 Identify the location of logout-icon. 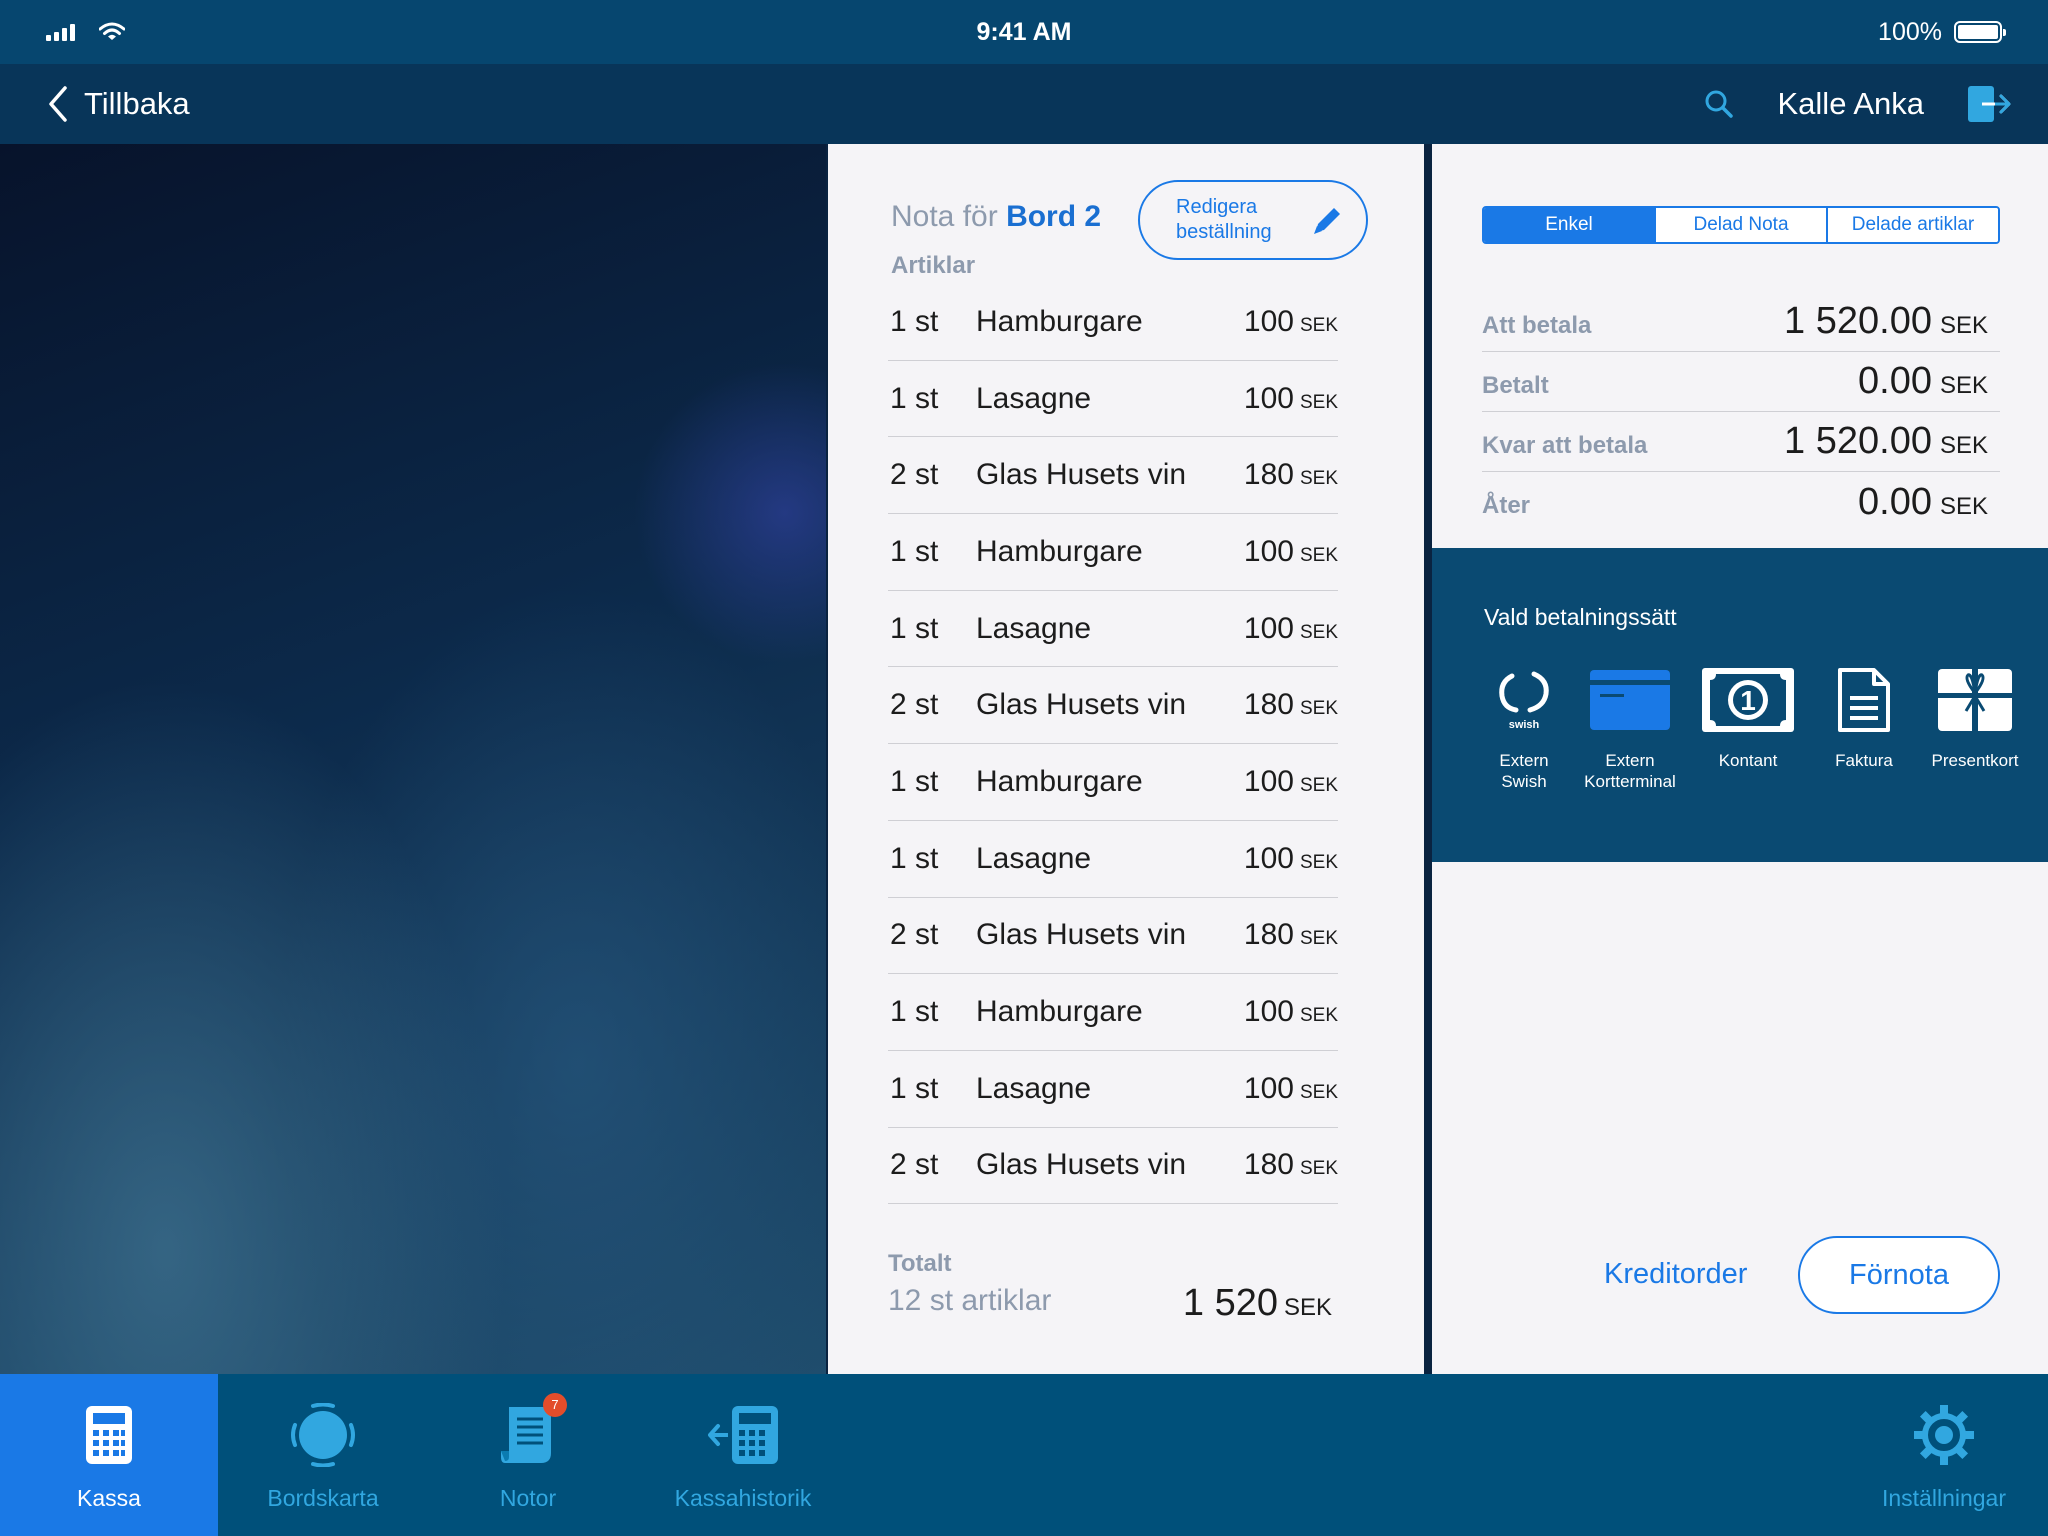
(1990, 104).